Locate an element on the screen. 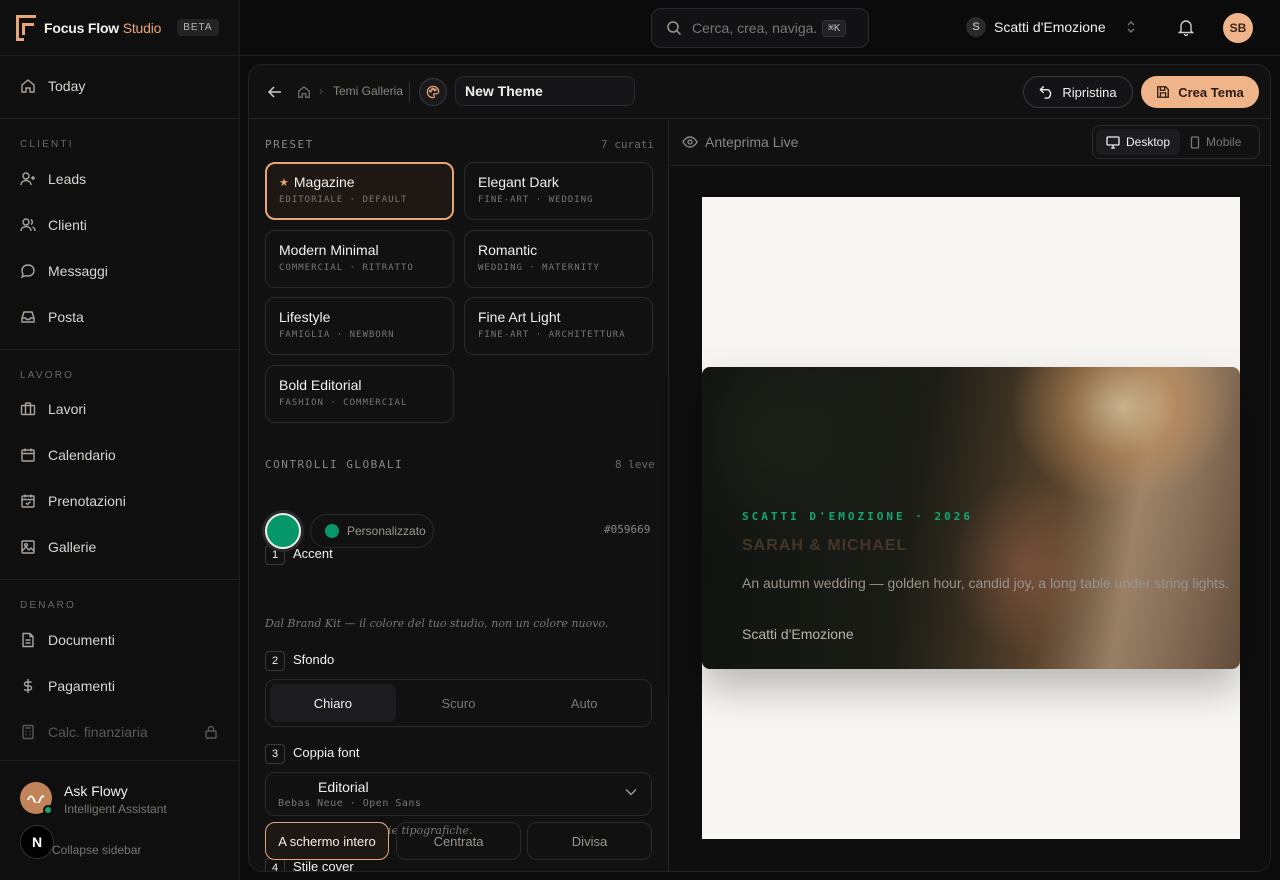 This screenshot has height=880, width=1280. search-input is located at coordinates (754, 28).